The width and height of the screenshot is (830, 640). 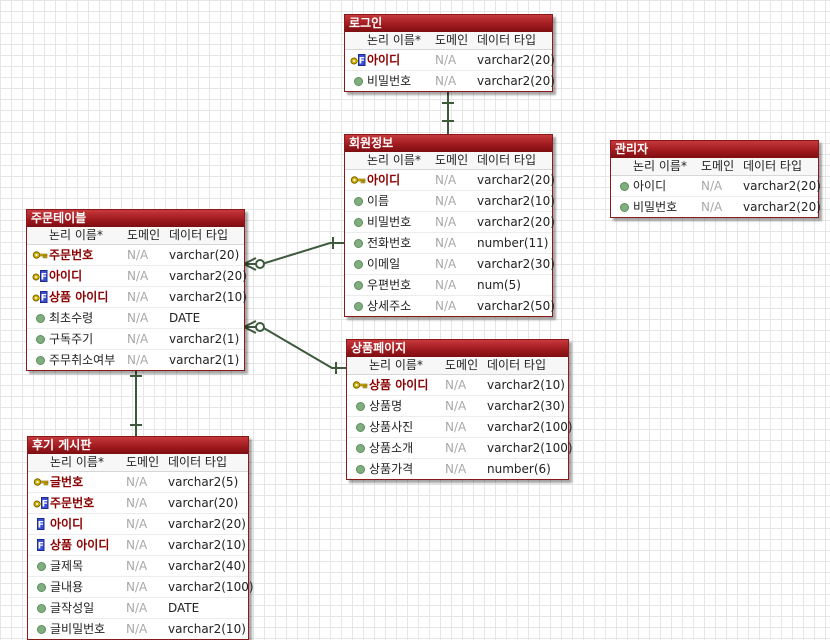 I want to click on attribute-row: 글번호 N/A varchar2(5), so click(x=138, y=482).